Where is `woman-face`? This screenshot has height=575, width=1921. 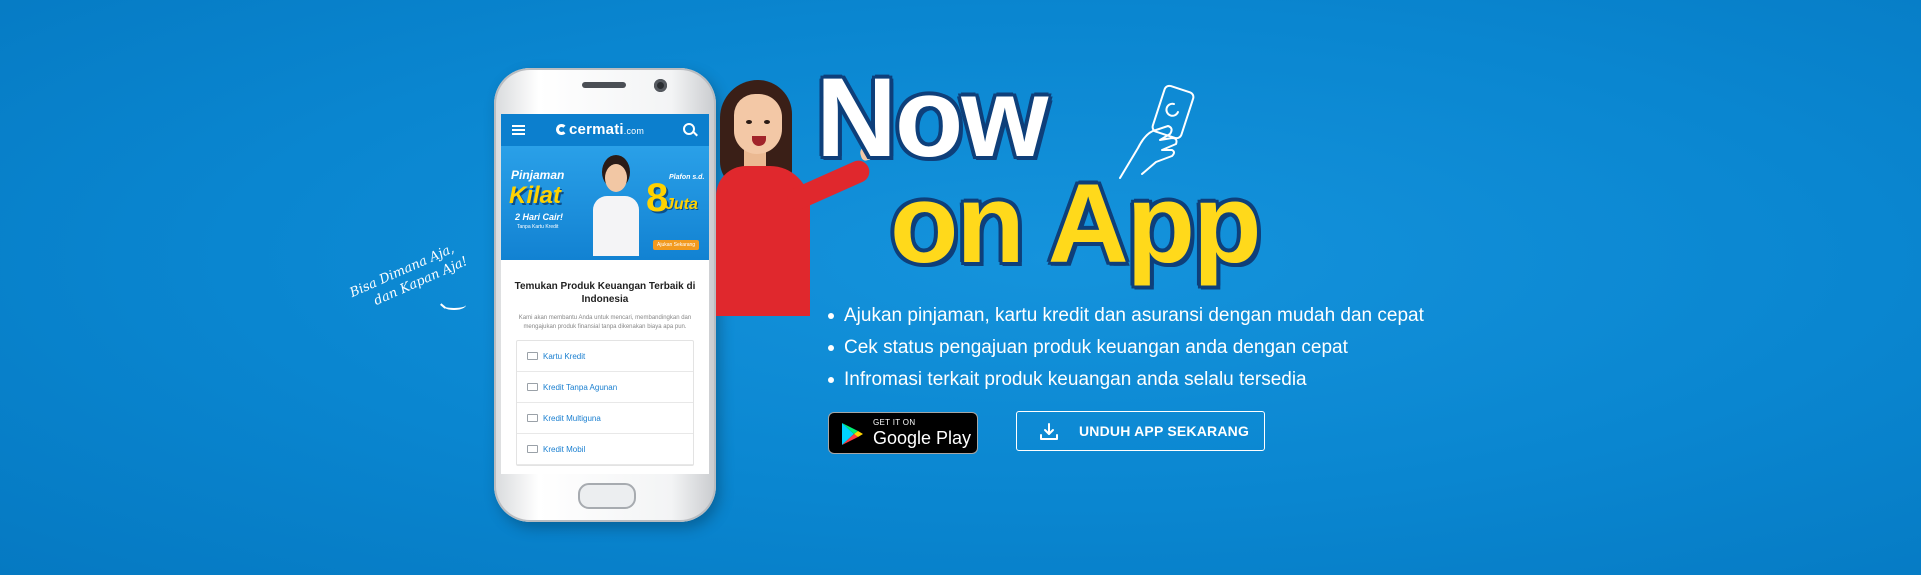
woman-face is located at coordinates (758, 124).